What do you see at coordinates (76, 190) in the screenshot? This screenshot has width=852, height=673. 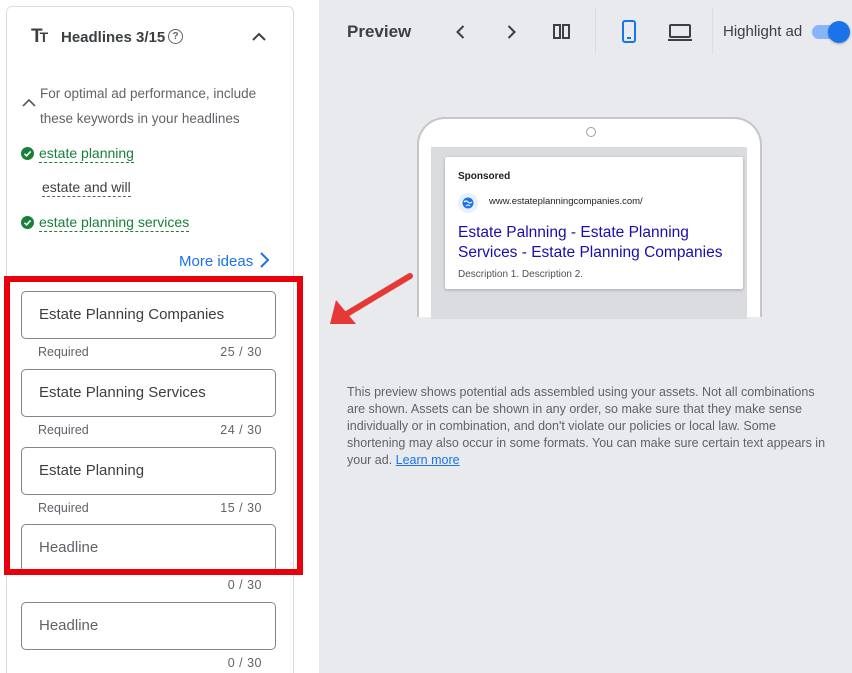 I see `keyword-suggestion: estate and will` at bounding box center [76, 190].